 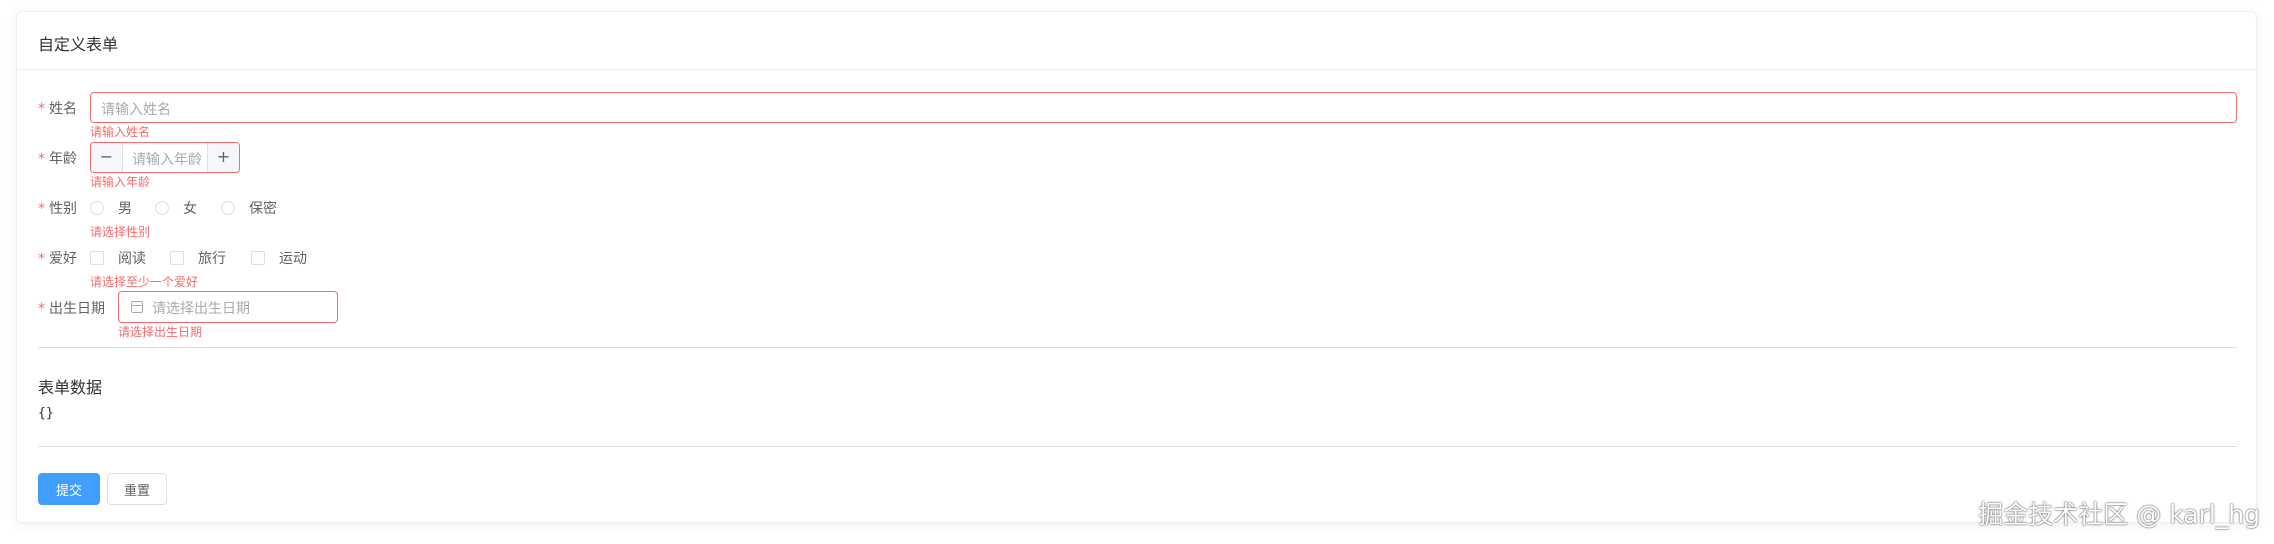 What do you see at coordinates (120, 182) in the screenshot?
I see `age-error: 请输入年龄` at bounding box center [120, 182].